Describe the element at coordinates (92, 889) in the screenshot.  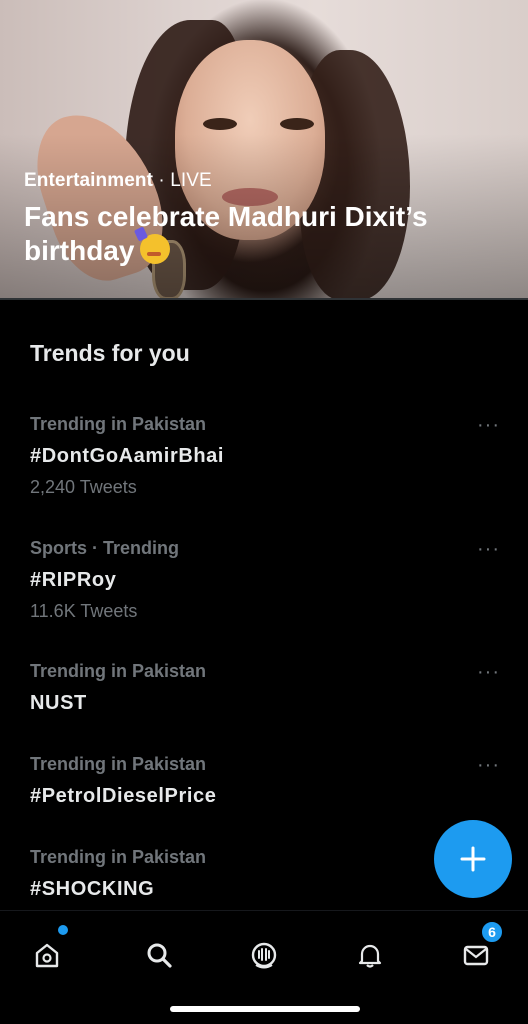
I see `trend-name: #SHOCKING` at that location.